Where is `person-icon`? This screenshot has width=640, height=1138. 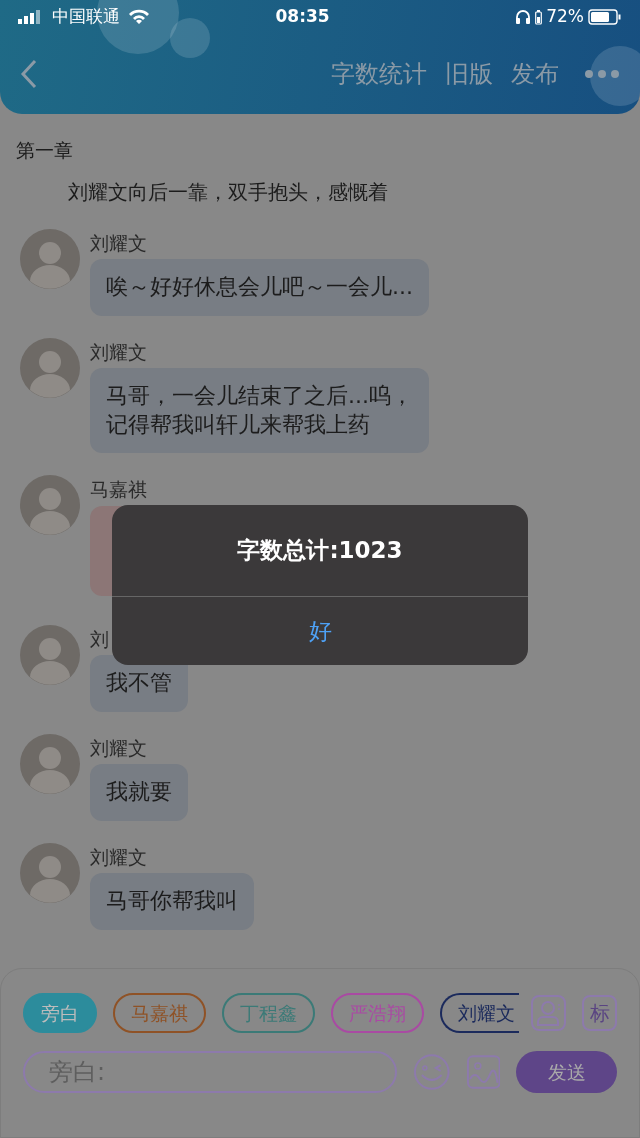 person-icon is located at coordinates (548, 1013).